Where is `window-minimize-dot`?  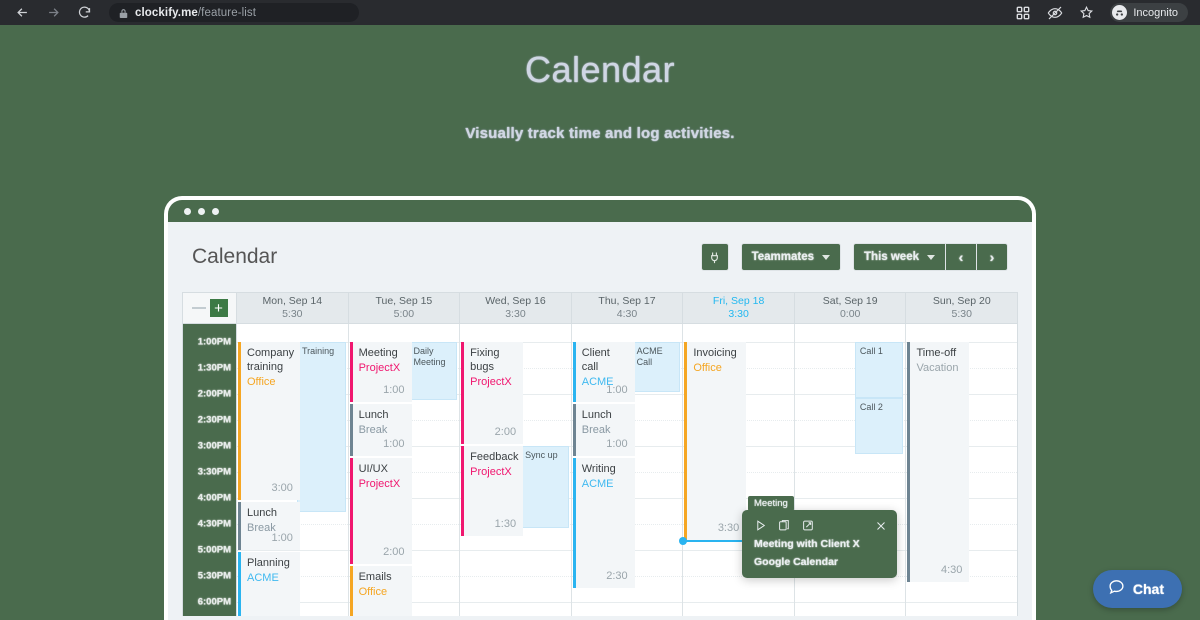 window-minimize-dot is located at coordinates (201, 211).